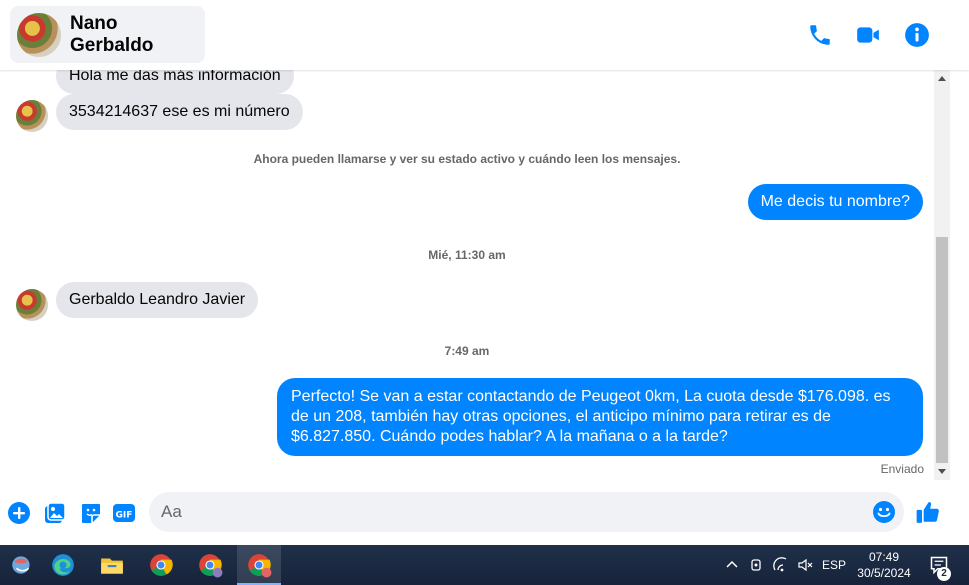  Describe the element at coordinates (884, 557) in the screenshot. I see `clock-time: 07:49` at that location.